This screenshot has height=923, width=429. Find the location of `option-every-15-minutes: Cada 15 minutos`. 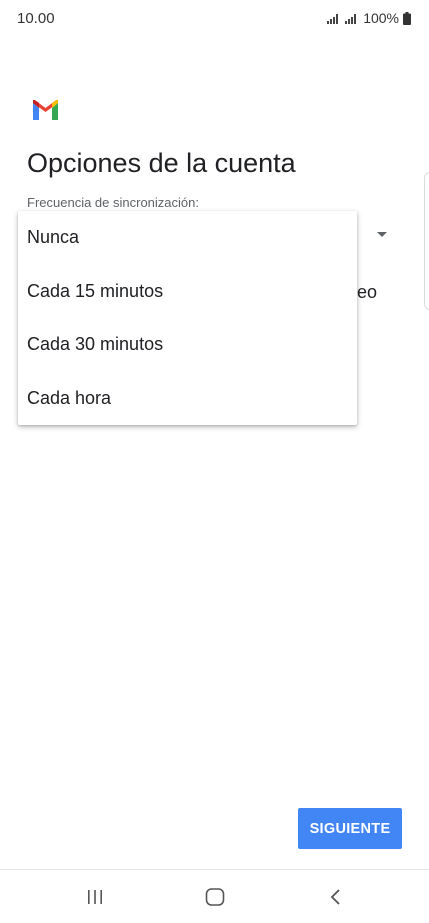

option-every-15-minutes: Cada 15 minutos is located at coordinates (187, 292).